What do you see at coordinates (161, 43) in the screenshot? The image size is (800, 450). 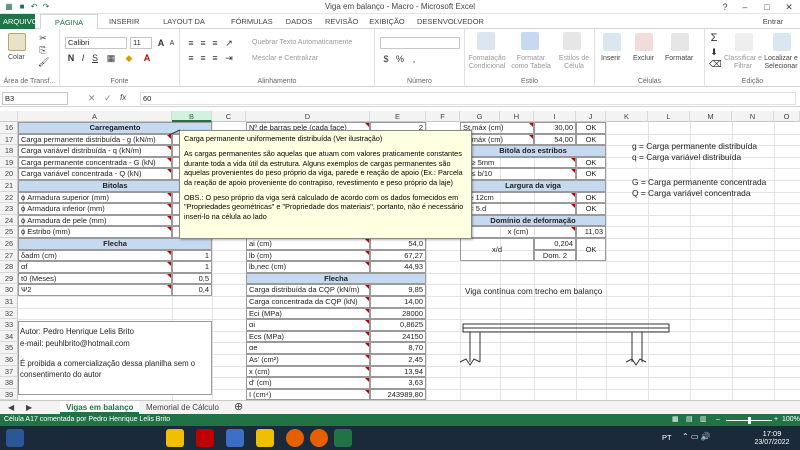 I see `grow-font-icon: A` at bounding box center [161, 43].